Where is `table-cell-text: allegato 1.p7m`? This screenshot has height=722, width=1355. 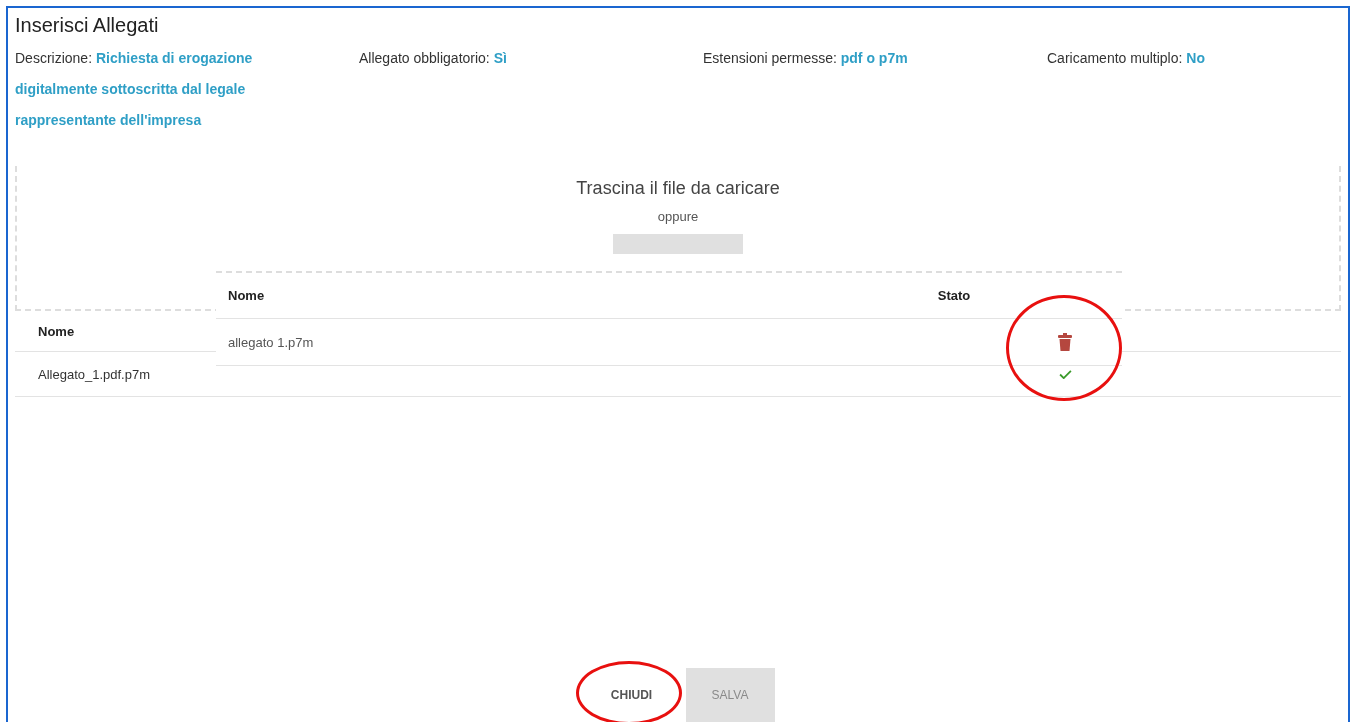
table-cell-text: allegato 1.p7m is located at coordinates (271, 342).